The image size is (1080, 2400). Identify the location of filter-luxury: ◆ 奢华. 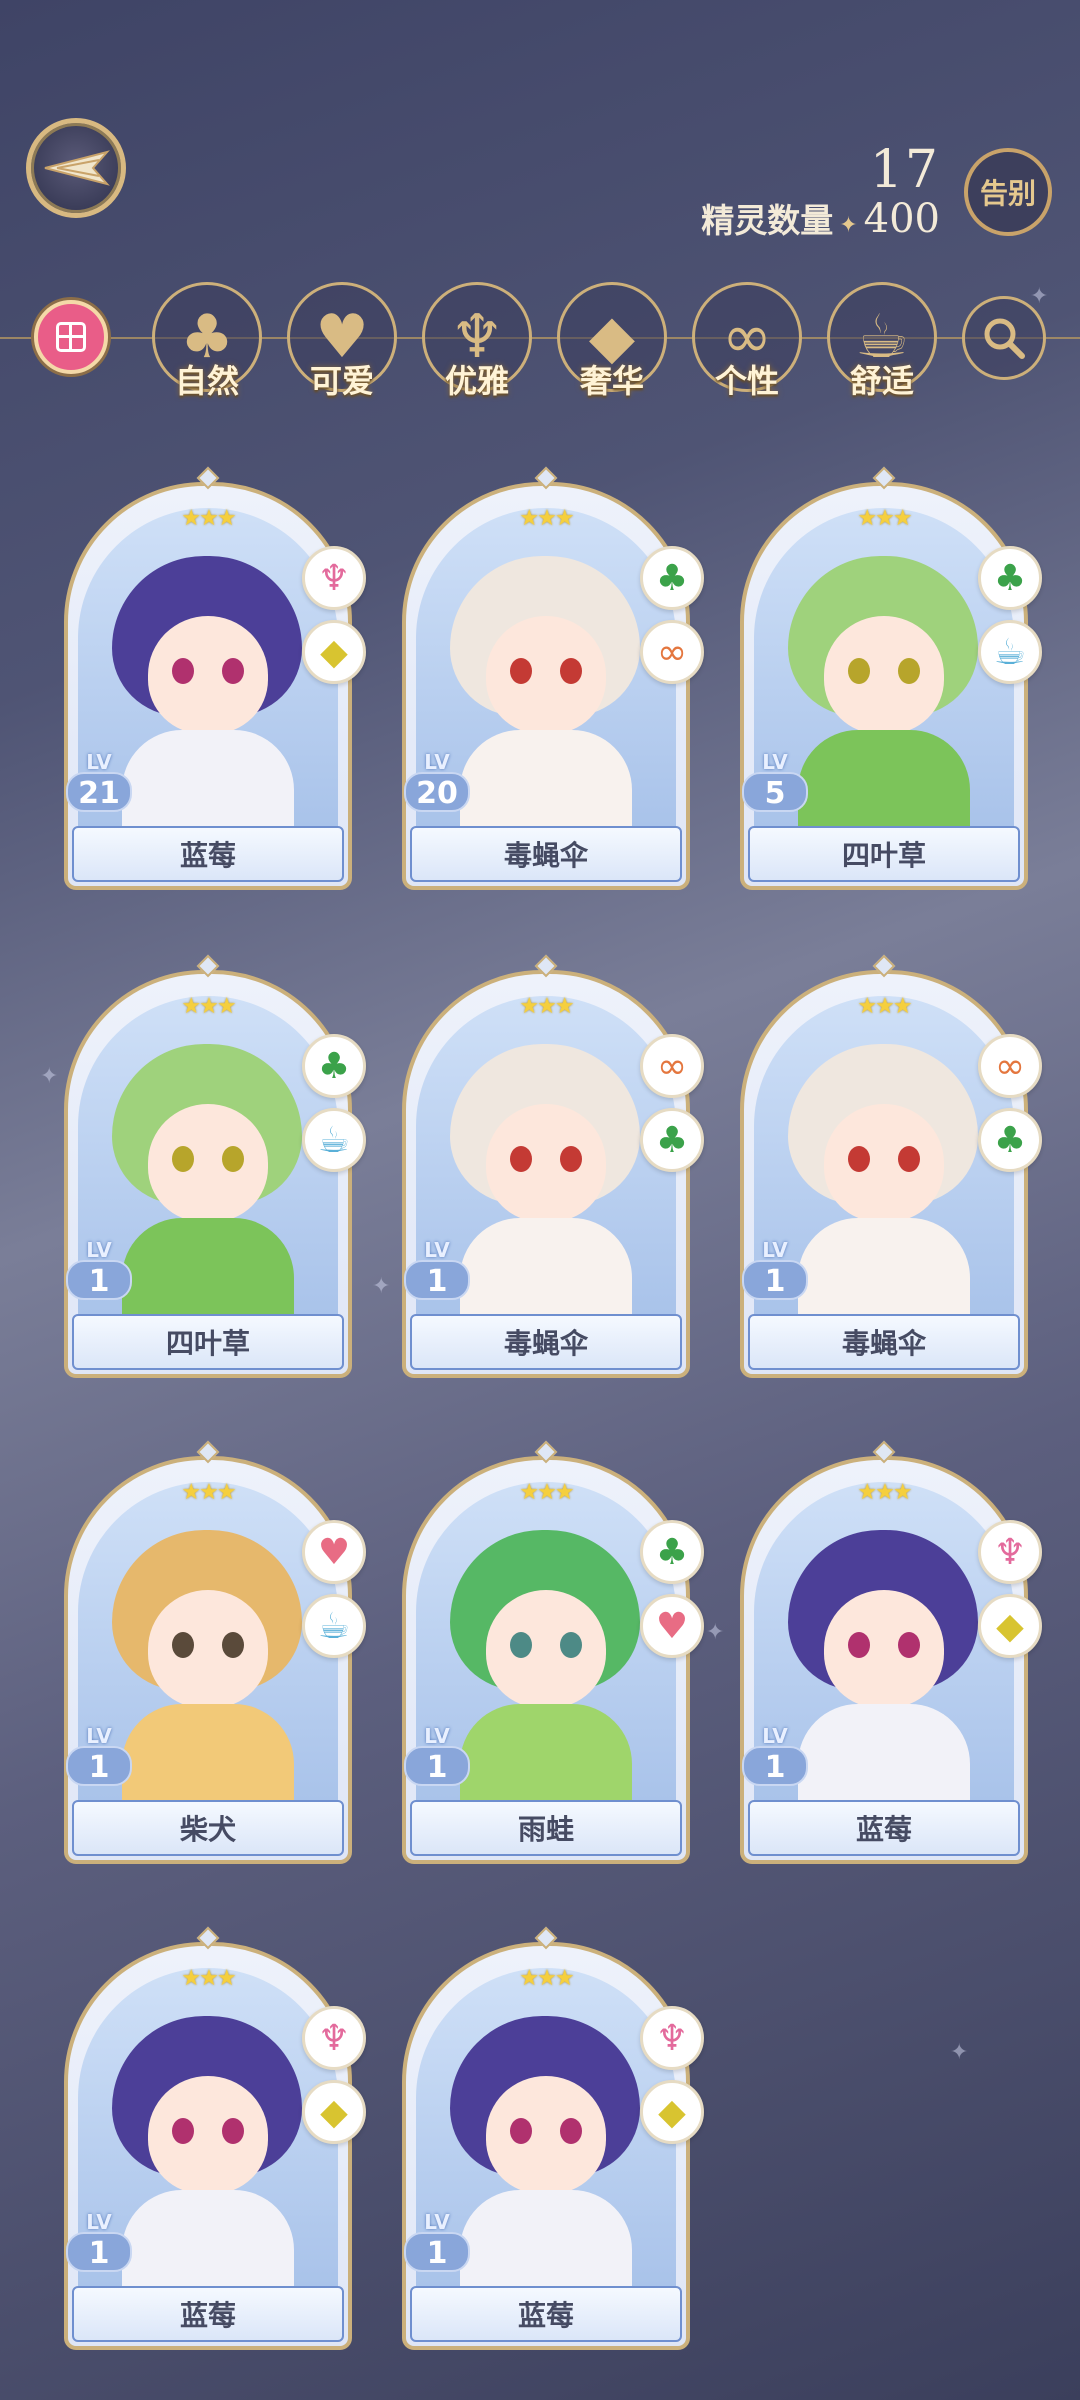
(612, 347).